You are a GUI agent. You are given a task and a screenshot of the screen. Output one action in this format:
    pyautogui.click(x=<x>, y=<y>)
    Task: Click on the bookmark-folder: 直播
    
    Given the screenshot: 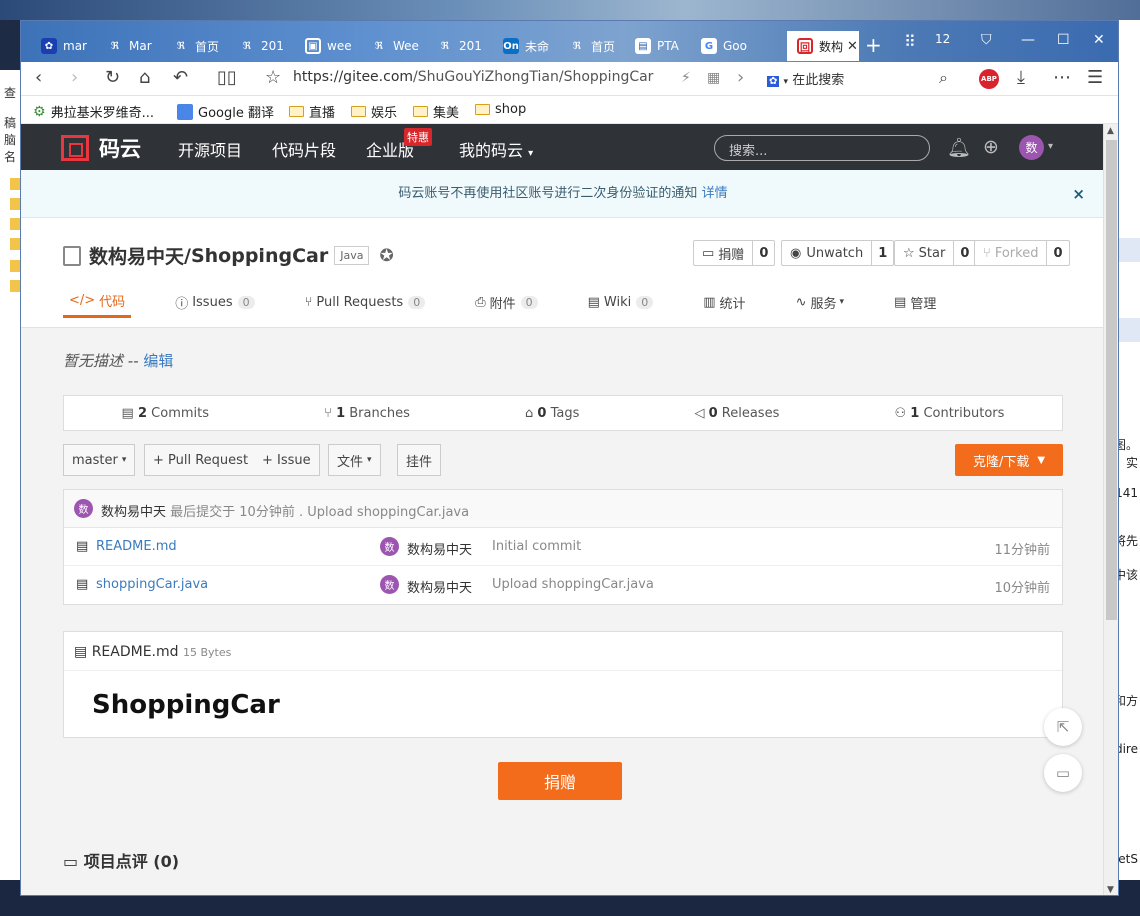 What is the action you would take?
    pyautogui.click(x=312, y=111)
    